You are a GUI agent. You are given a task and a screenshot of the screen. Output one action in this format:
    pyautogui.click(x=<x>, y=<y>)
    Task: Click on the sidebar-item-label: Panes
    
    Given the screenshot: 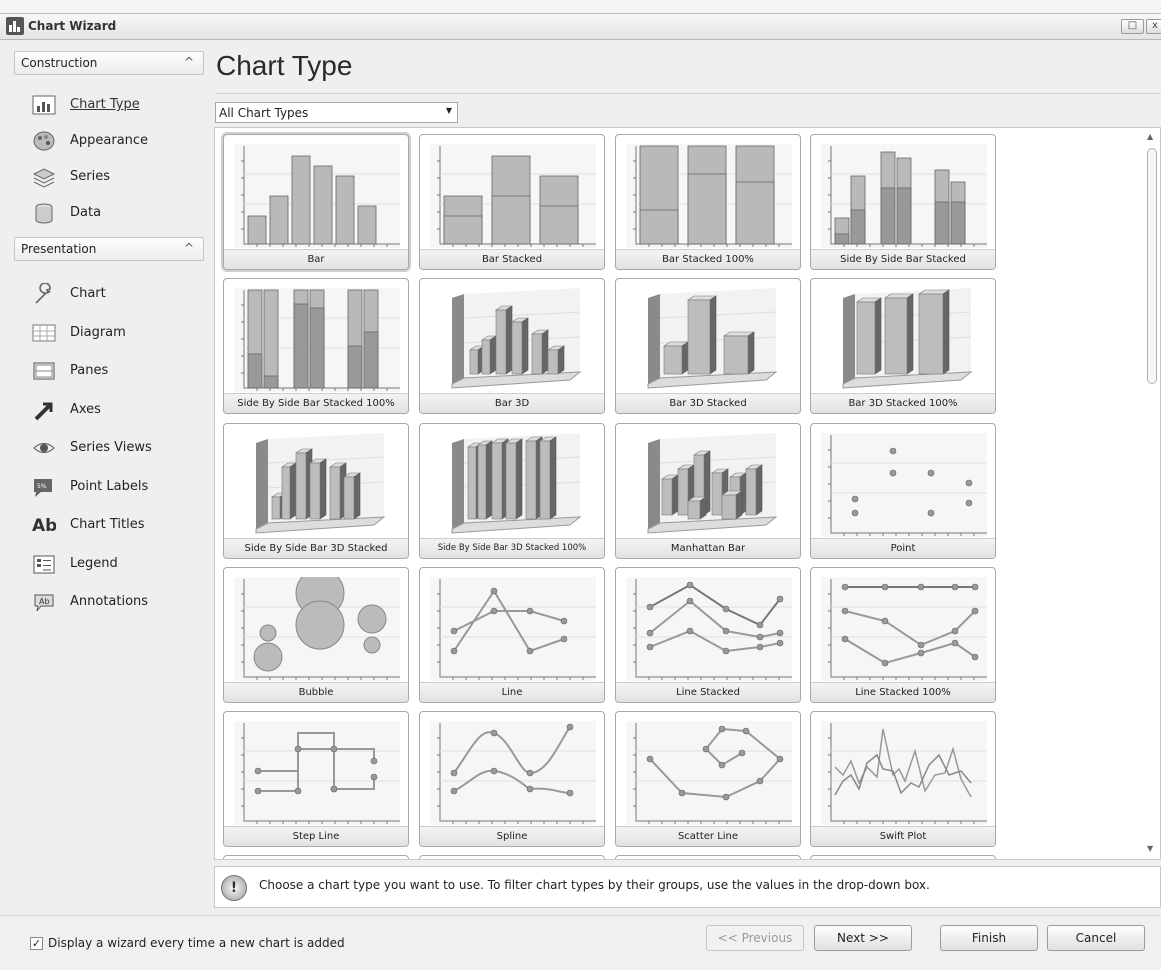 What is the action you would take?
    pyautogui.click(x=89, y=370)
    